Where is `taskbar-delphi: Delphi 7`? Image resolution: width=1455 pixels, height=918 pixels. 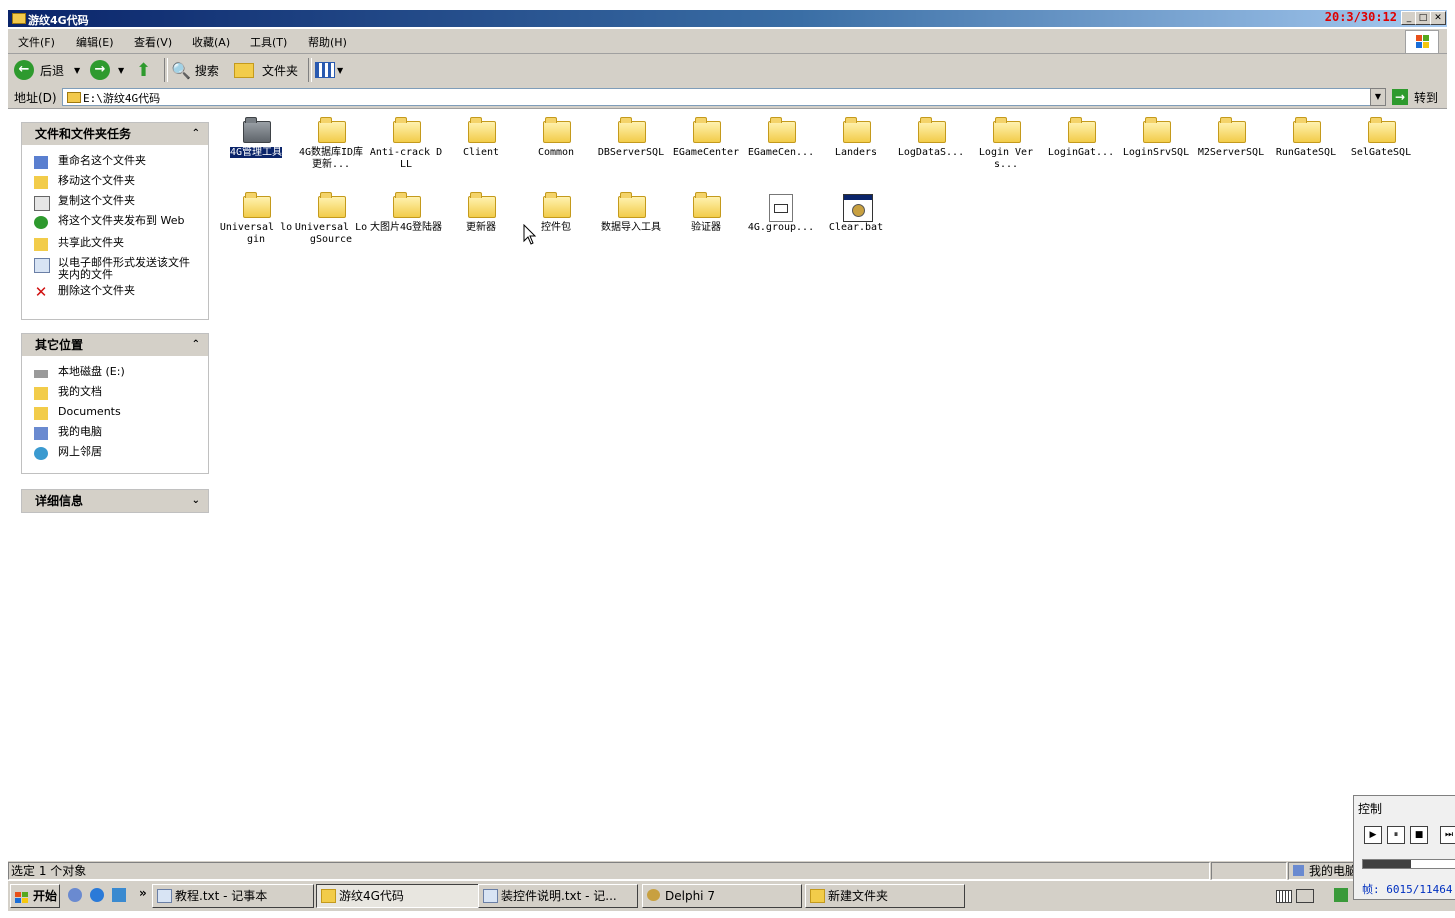 taskbar-delphi: Delphi 7 is located at coordinates (722, 896).